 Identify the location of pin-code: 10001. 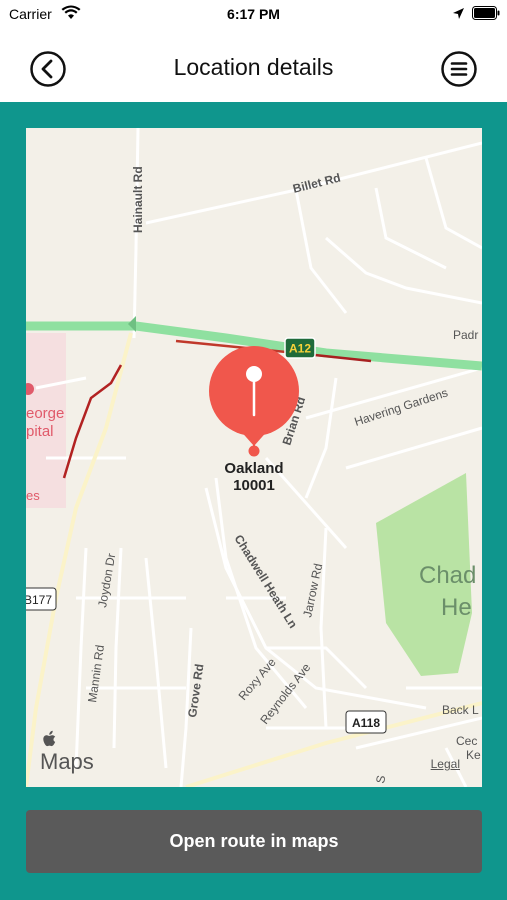
(254, 485).